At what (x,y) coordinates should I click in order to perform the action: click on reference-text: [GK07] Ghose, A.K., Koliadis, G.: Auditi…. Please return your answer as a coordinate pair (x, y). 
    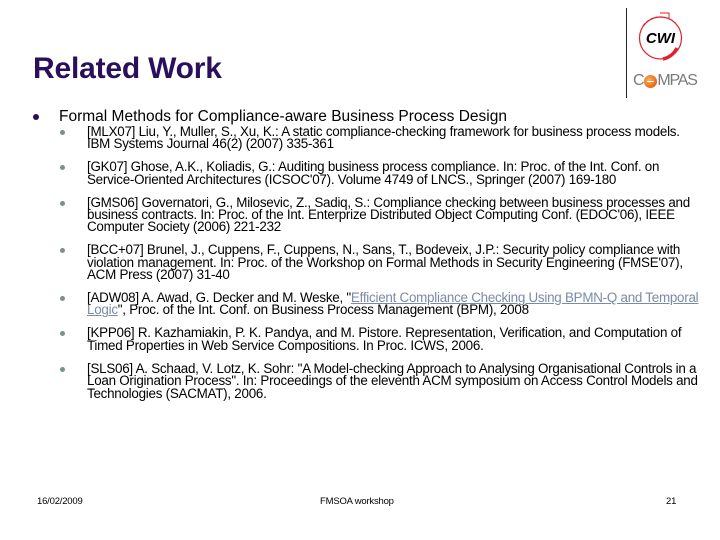
    Looking at the image, I should click on (373, 173).